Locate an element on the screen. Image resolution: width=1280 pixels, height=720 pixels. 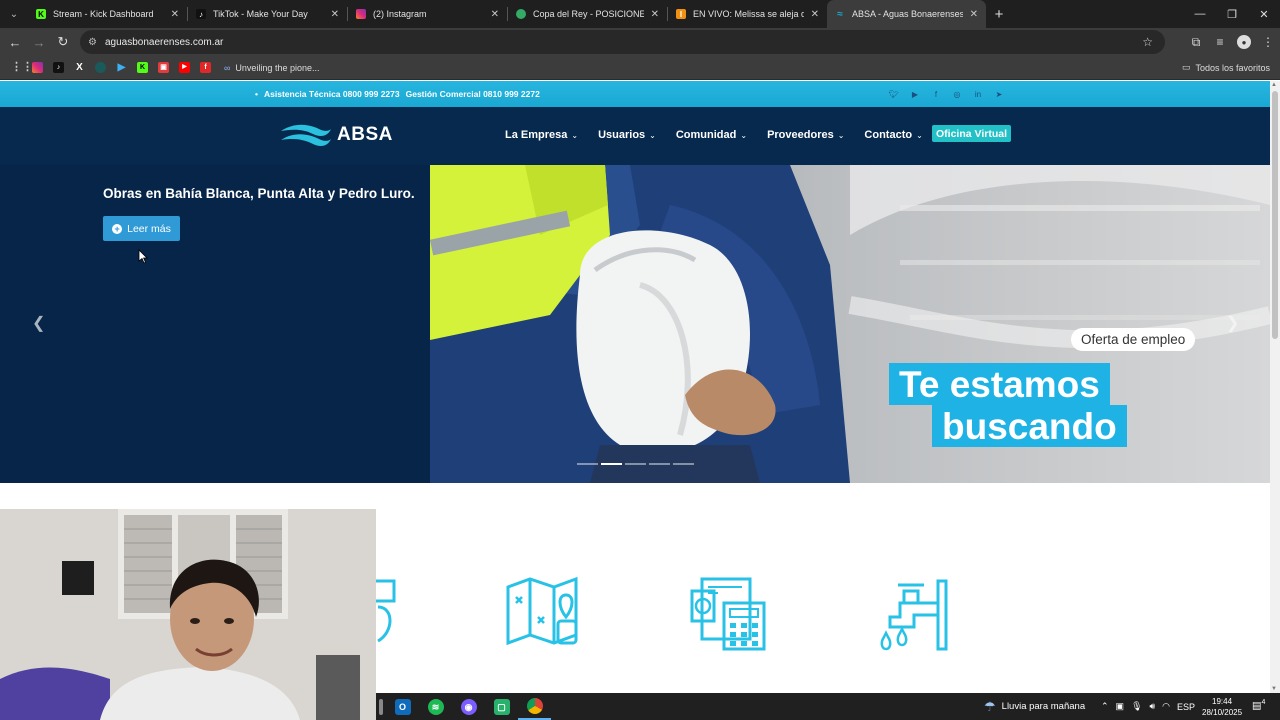
language-indicator: ESP is located at coordinates (1186, 707).